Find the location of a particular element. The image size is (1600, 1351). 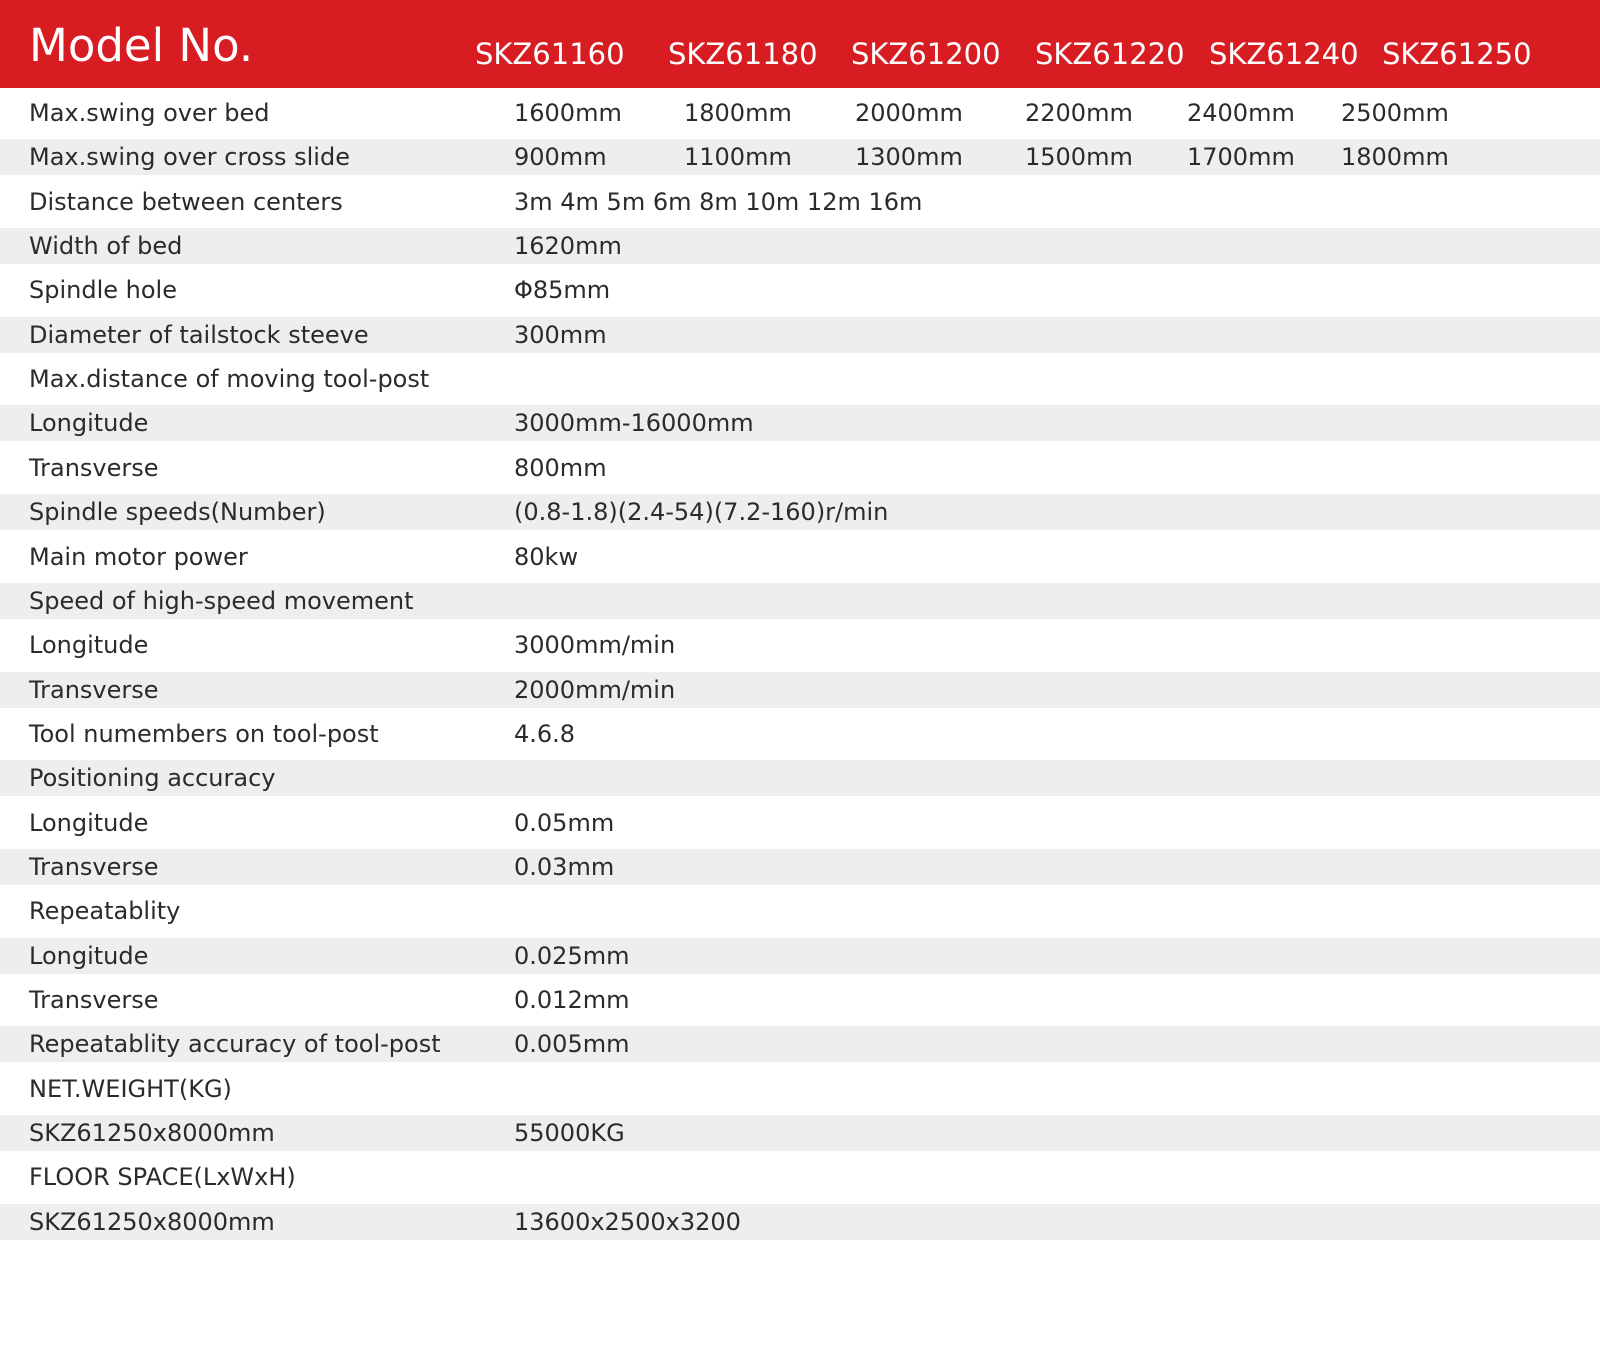

spec-value: 1600mm is located at coordinates (568, 113).